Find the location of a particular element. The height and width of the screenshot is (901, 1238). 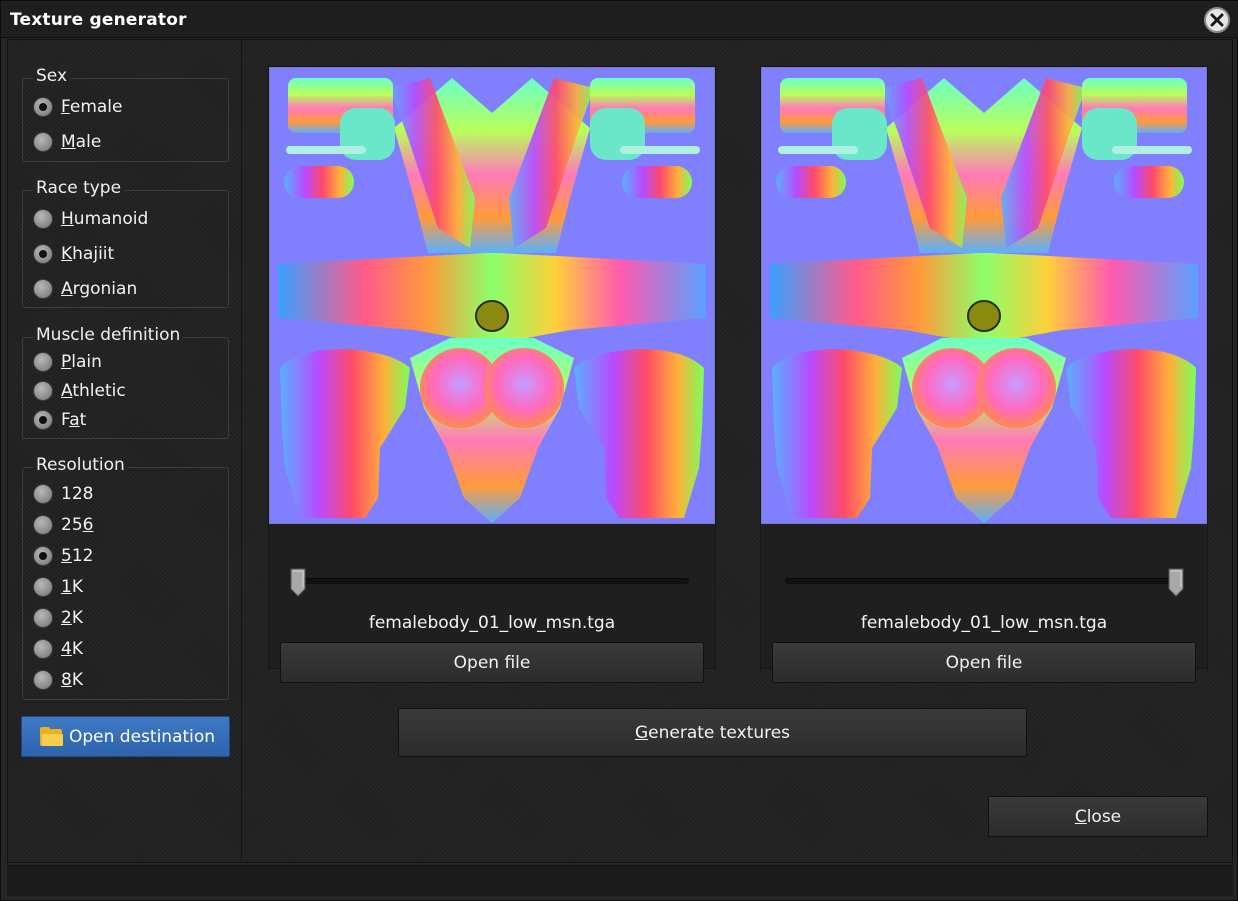

open-file-button-right: Open file is located at coordinates (984, 662).